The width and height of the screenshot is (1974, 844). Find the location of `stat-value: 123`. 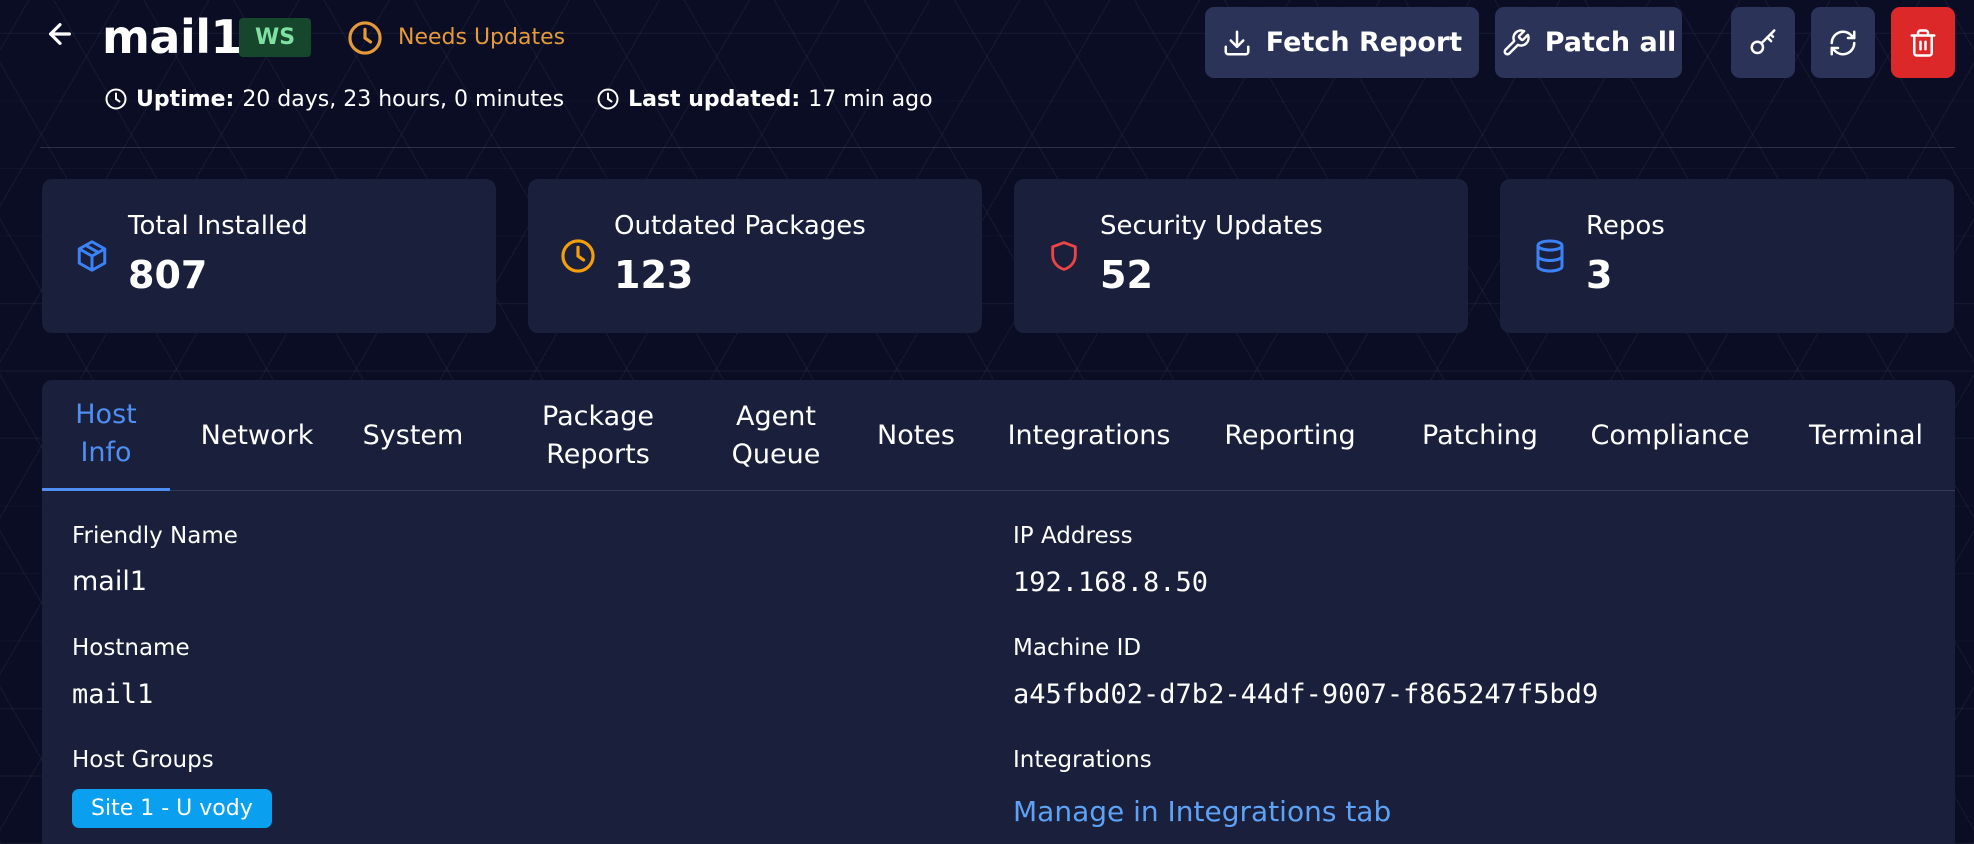

stat-value: 123 is located at coordinates (654, 275).